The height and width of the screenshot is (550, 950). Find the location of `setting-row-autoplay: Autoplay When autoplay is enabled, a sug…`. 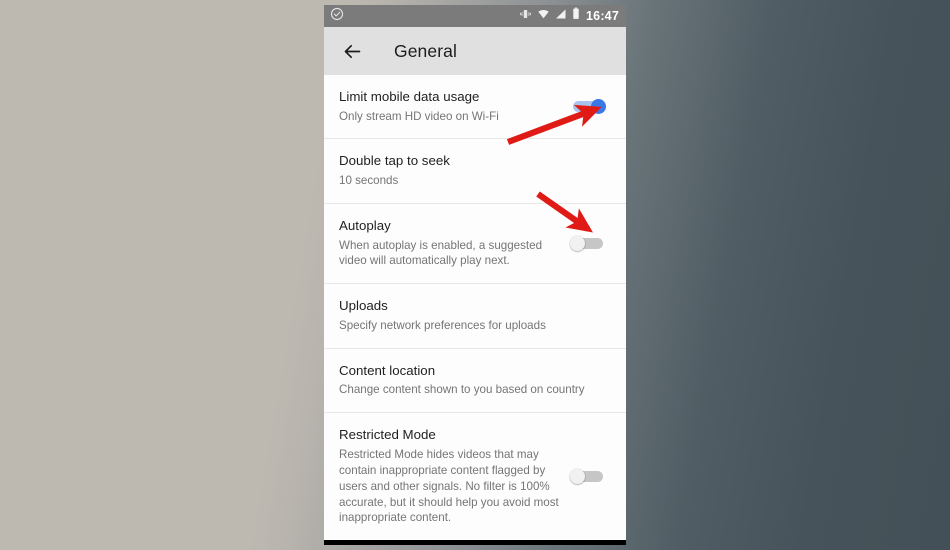

setting-row-autoplay: Autoplay When autoplay is enabled, a sug… is located at coordinates (475, 244).